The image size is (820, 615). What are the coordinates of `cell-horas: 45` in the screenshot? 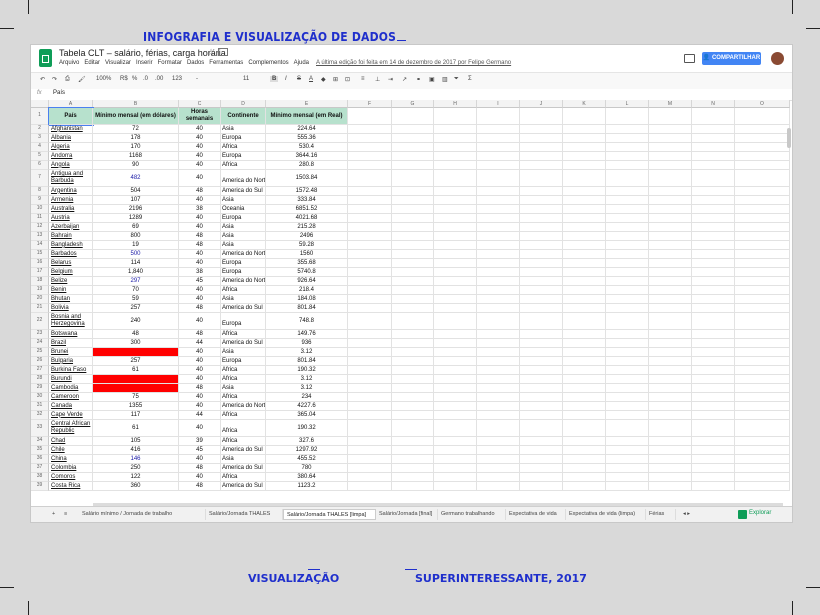 It's located at (200, 450).